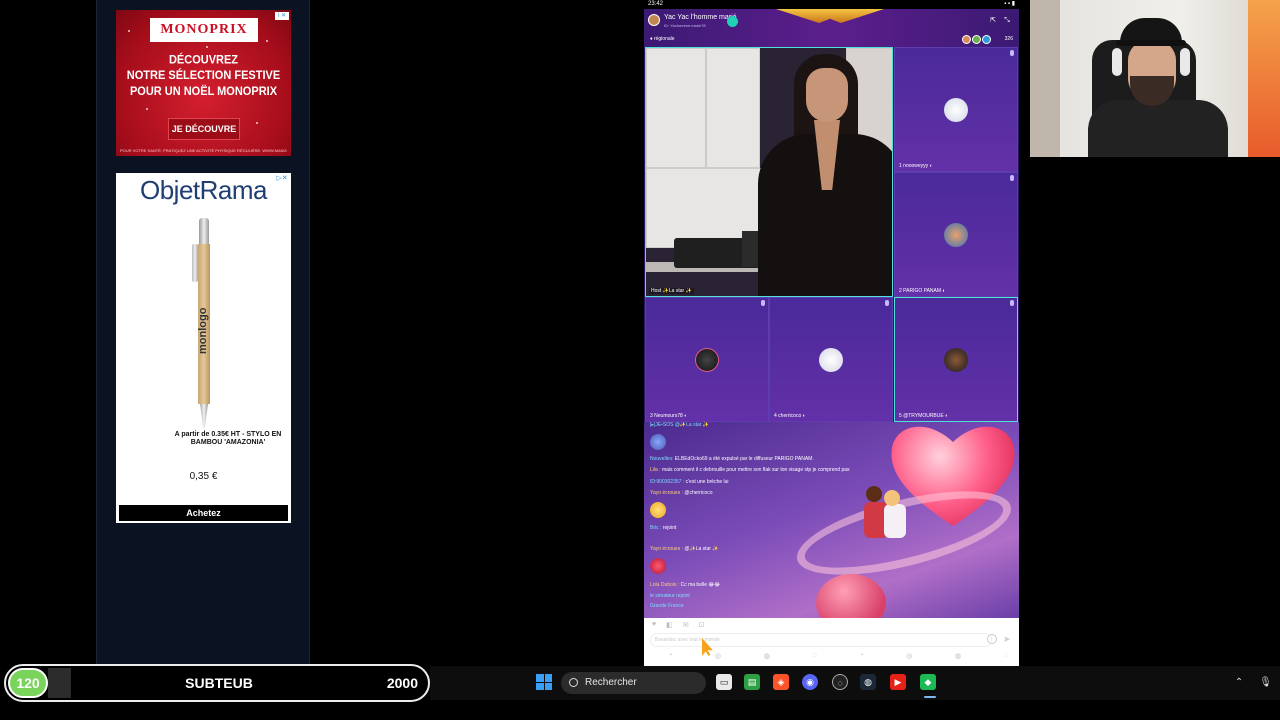 The height and width of the screenshot is (720, 1280). I want to click on chat-message: ID:900302357 : c'est une brèche lui, so click(689, 482).